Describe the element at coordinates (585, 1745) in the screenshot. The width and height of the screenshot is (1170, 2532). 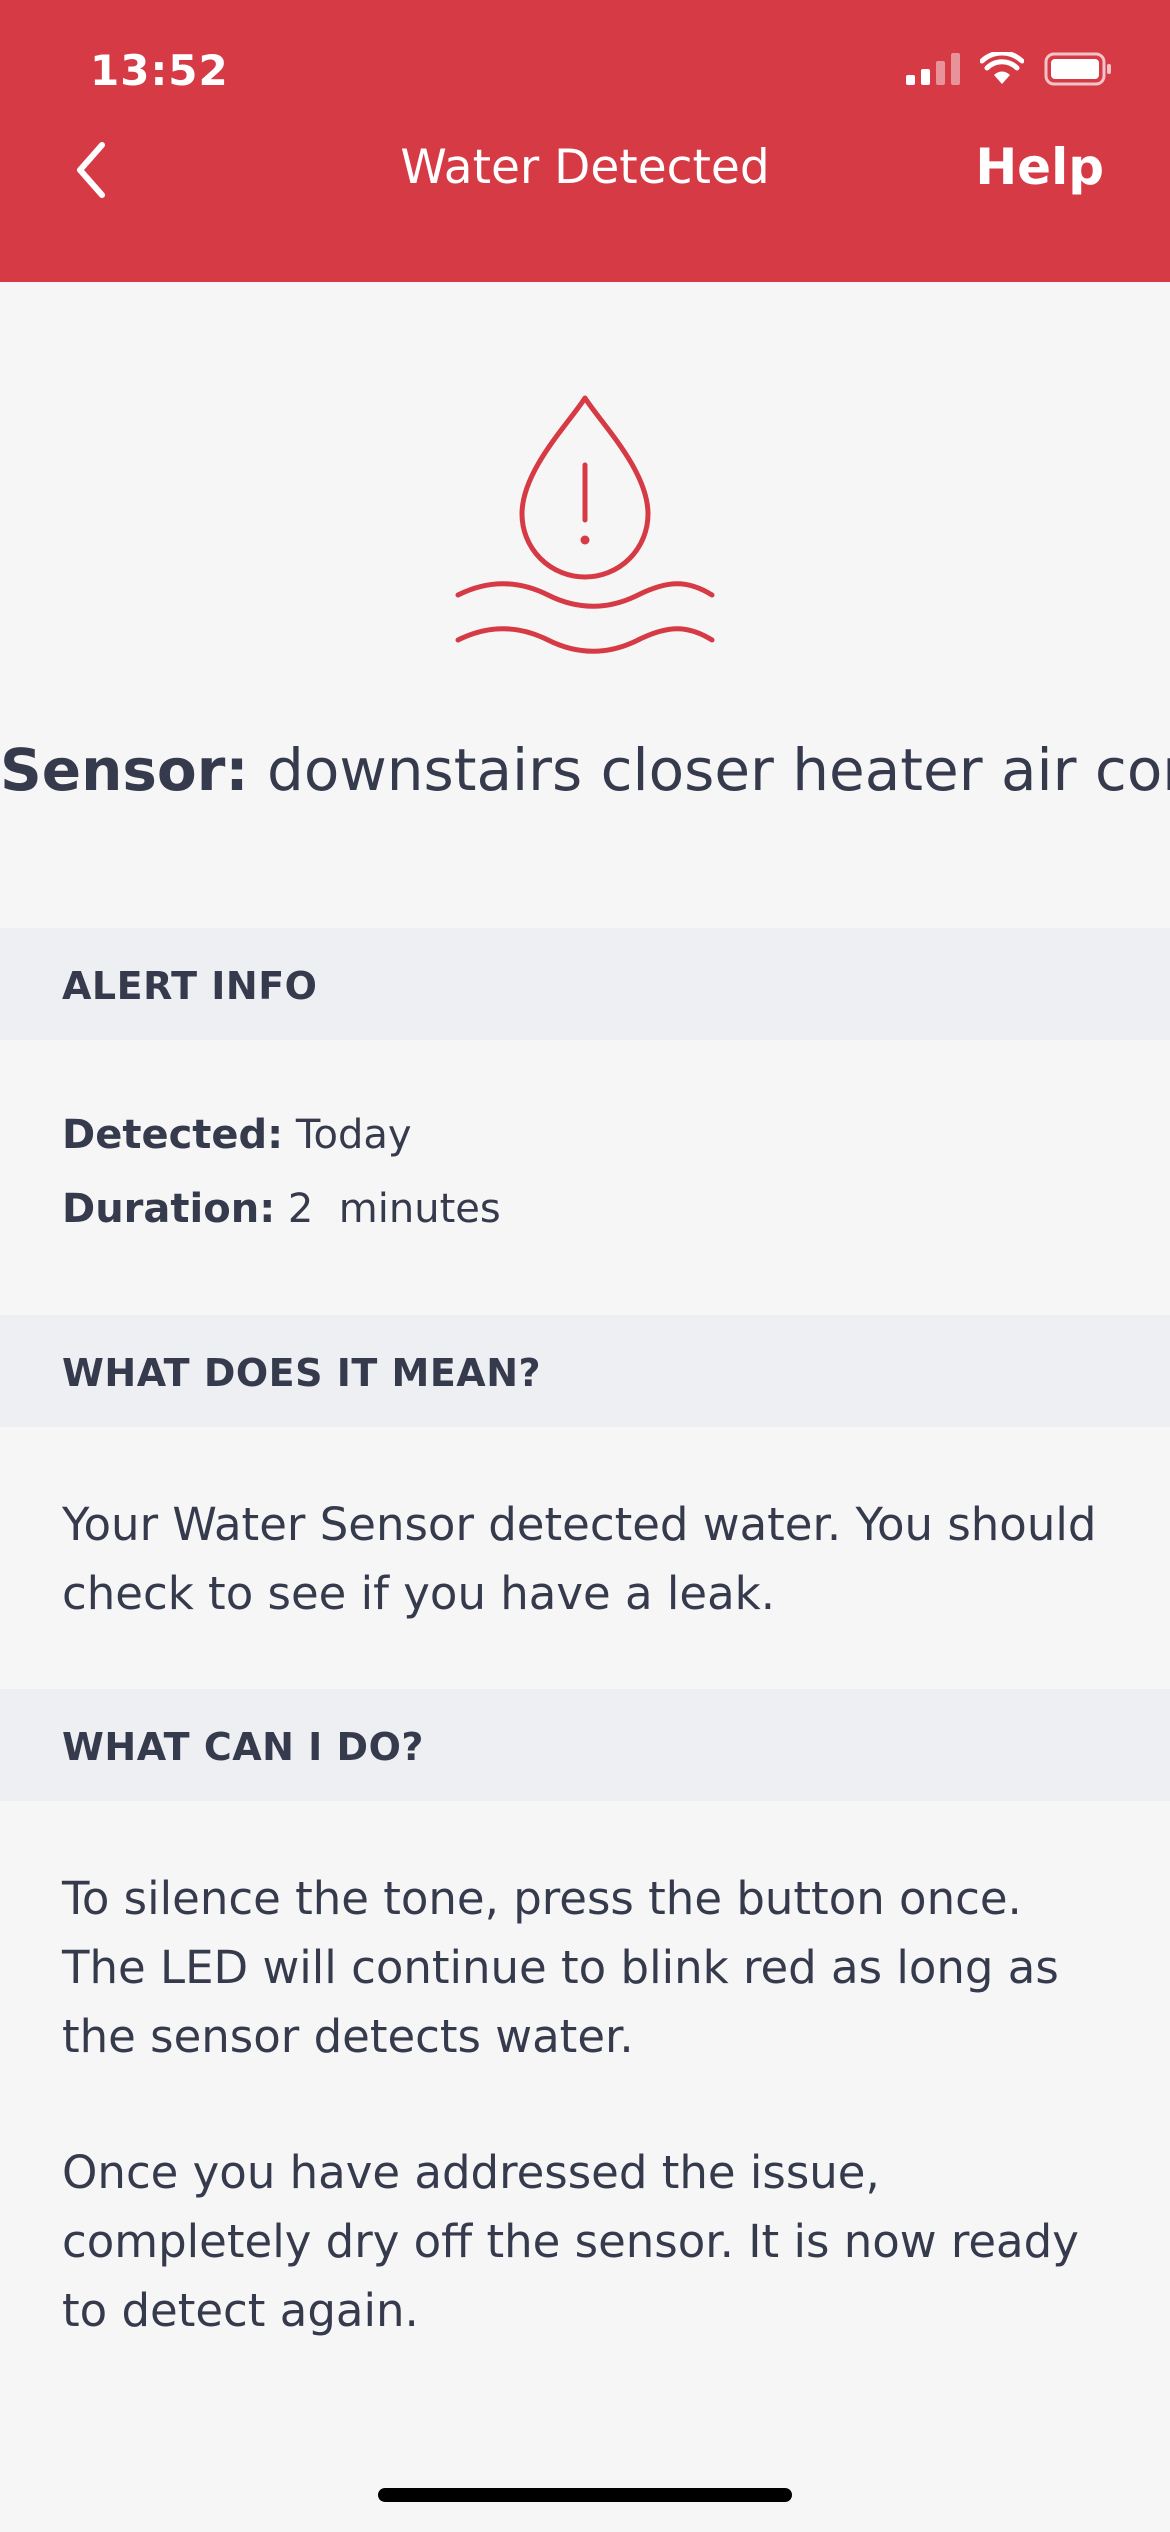
I see `section-what-can-i-do: WHAT CAN I DO?` at that location.